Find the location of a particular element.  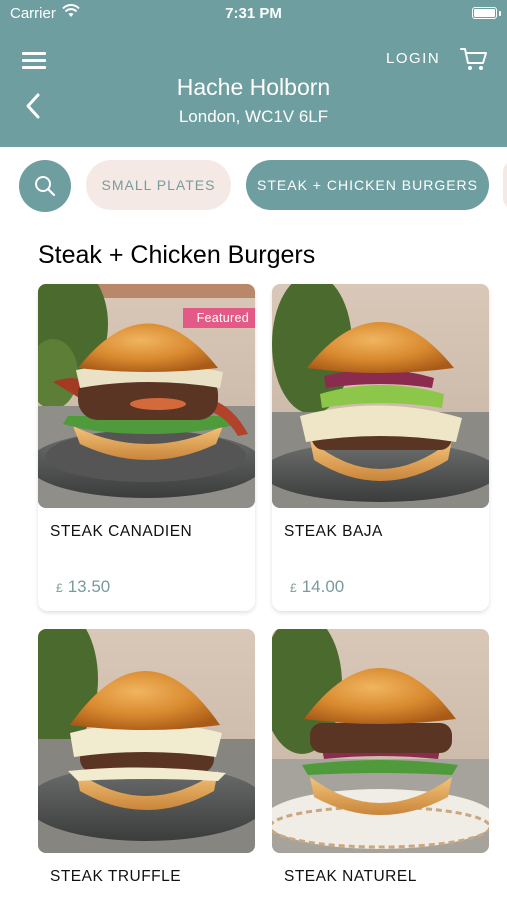

product-card-steak-truffle: STEAK TRUFFLE is located at coordinates (146, 764).